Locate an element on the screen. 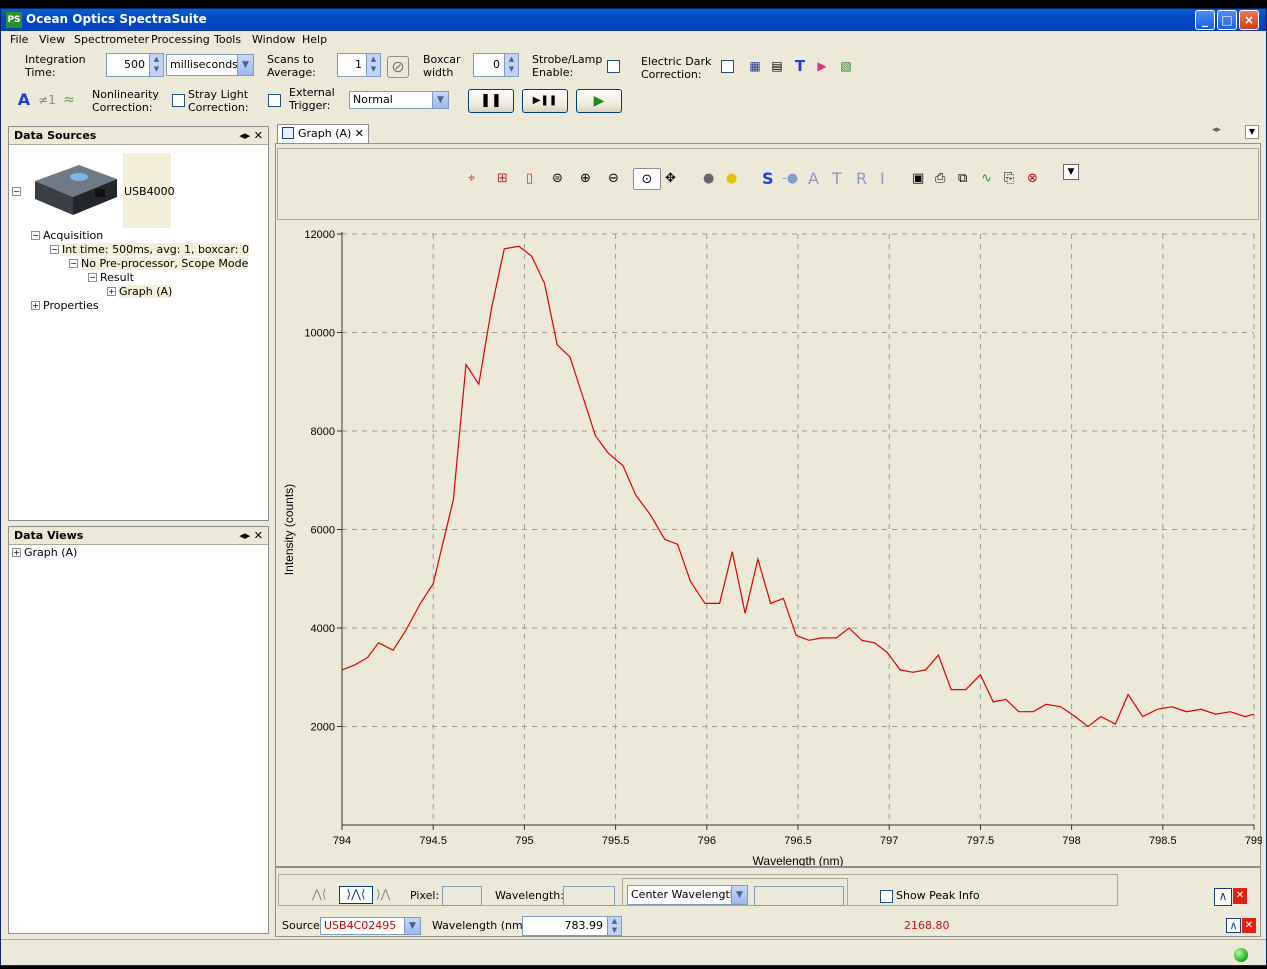 This screenshot has width=1267, height=969. nonlinearity-checkbox is located at coordinates (178, 100).